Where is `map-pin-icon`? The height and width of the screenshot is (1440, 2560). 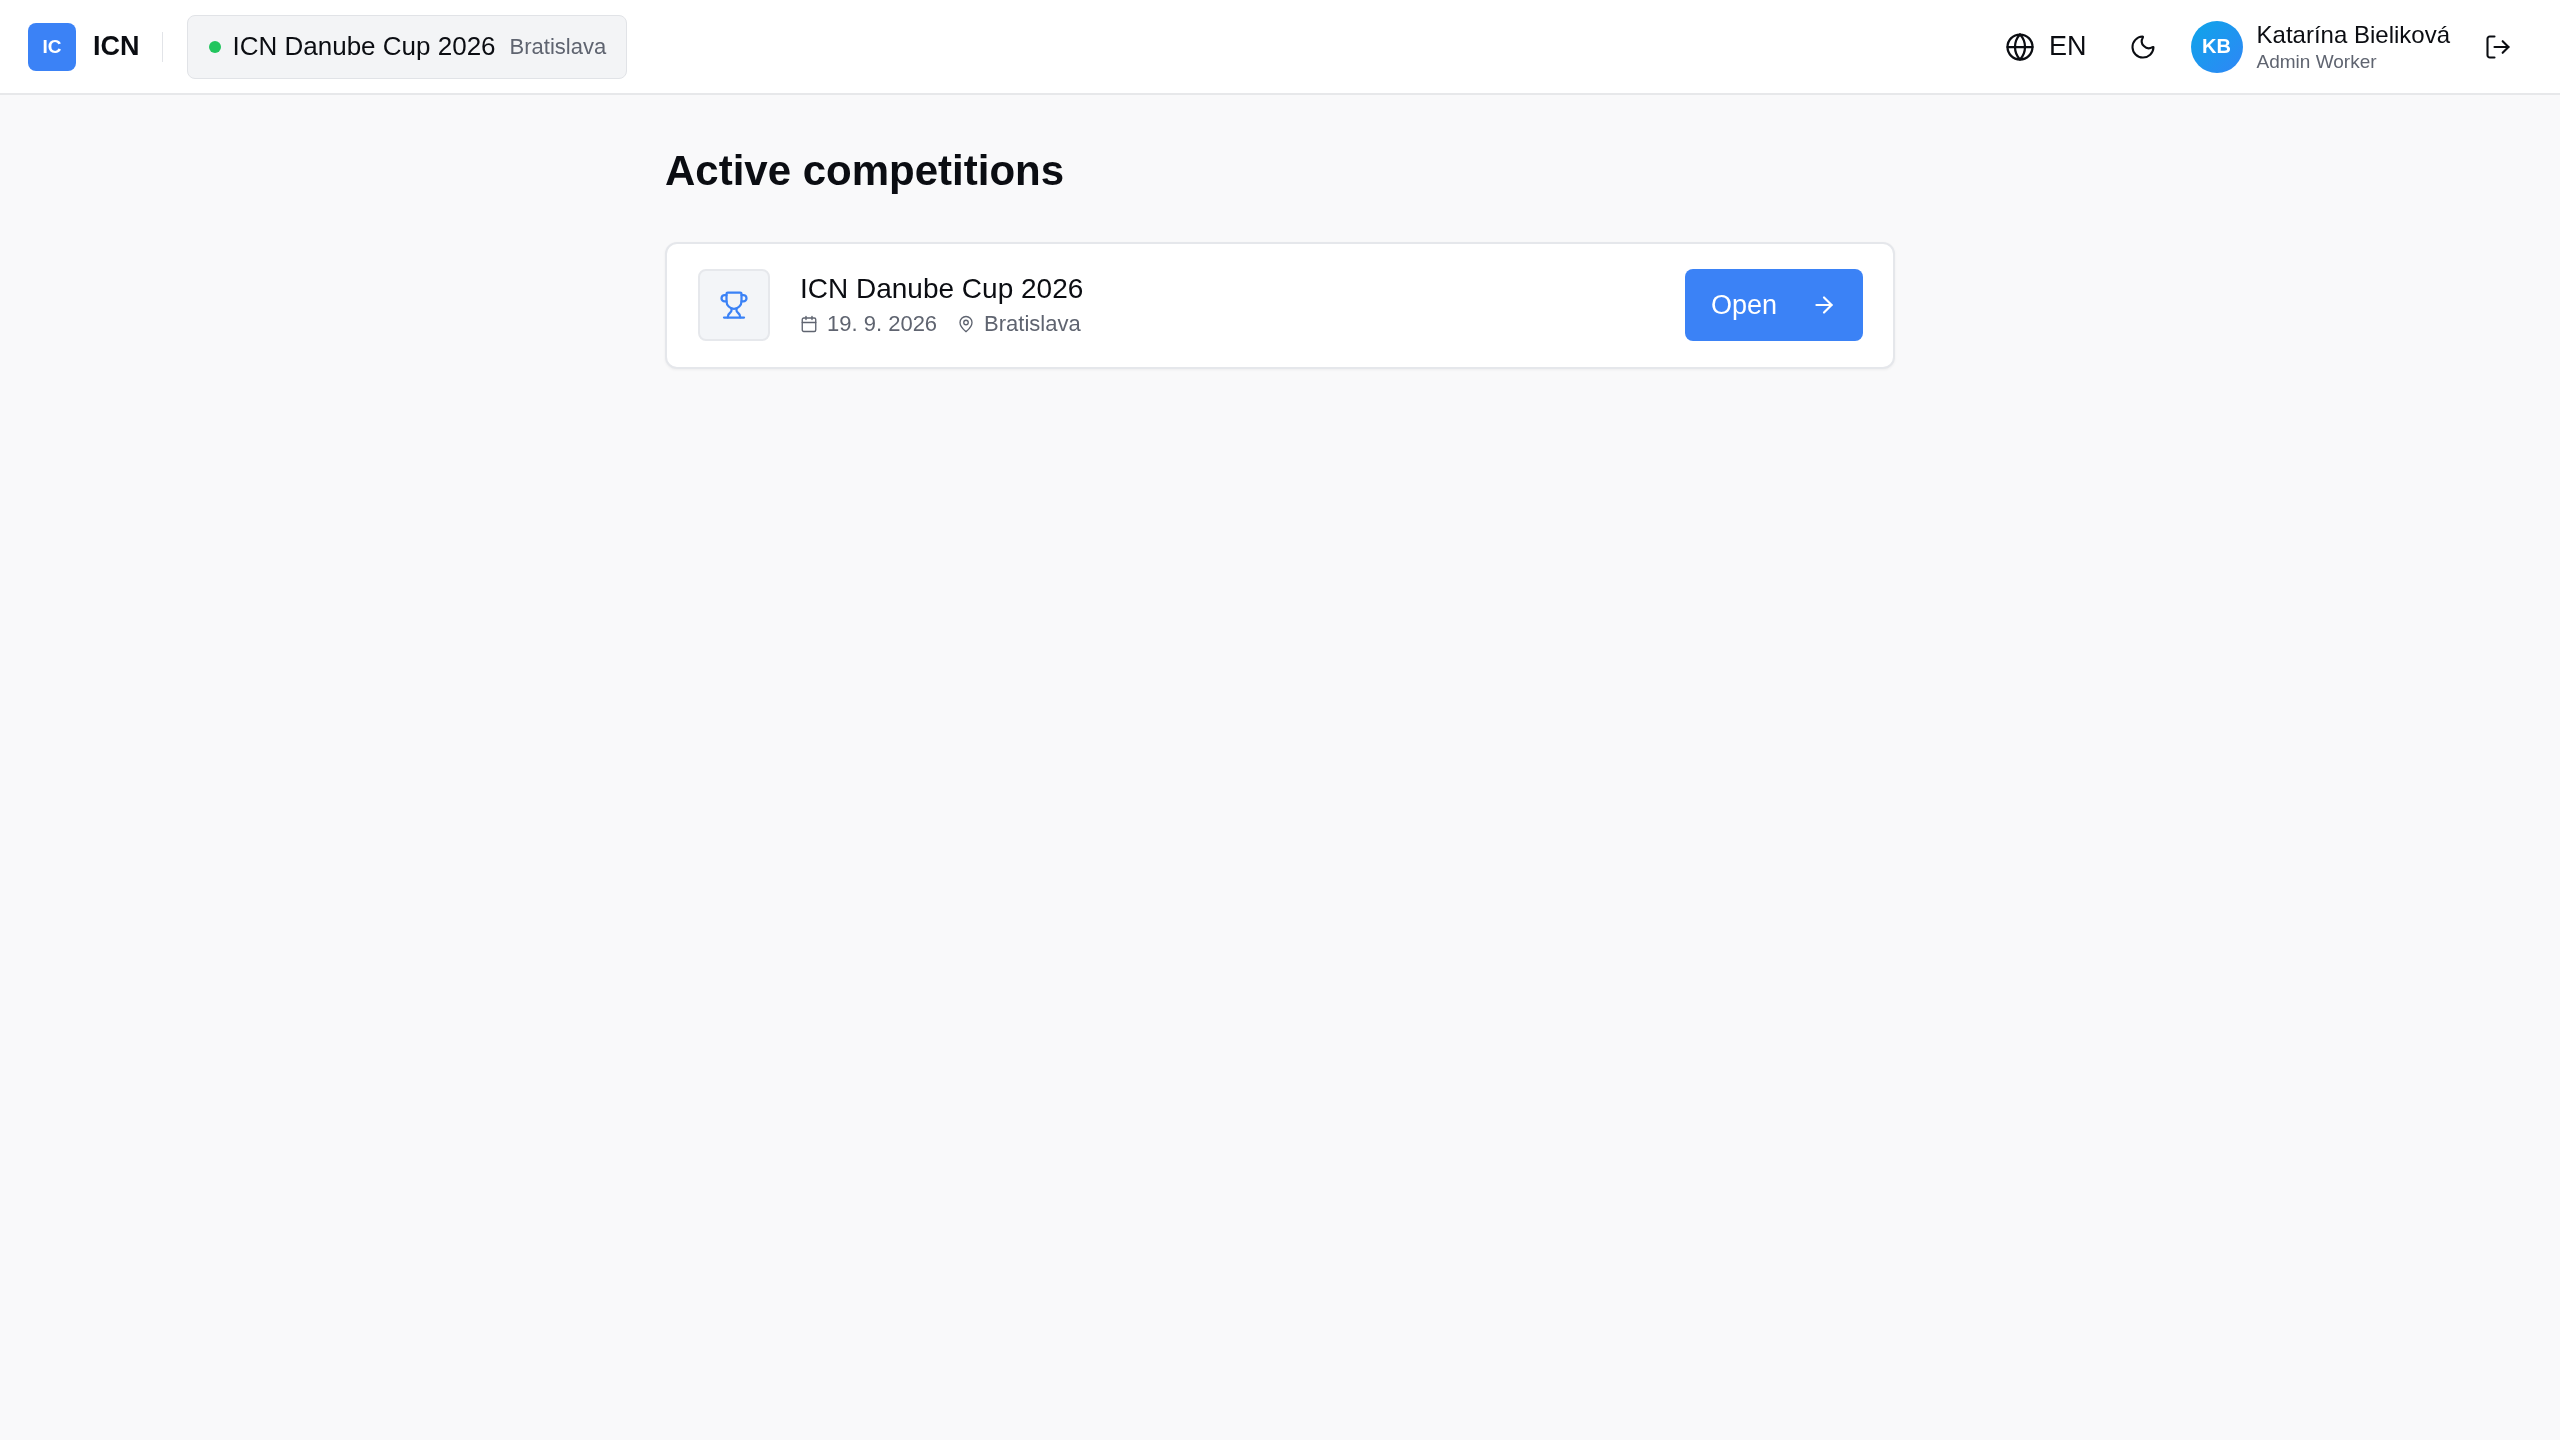 map-pin-icon is located at coordinates (966, 324).